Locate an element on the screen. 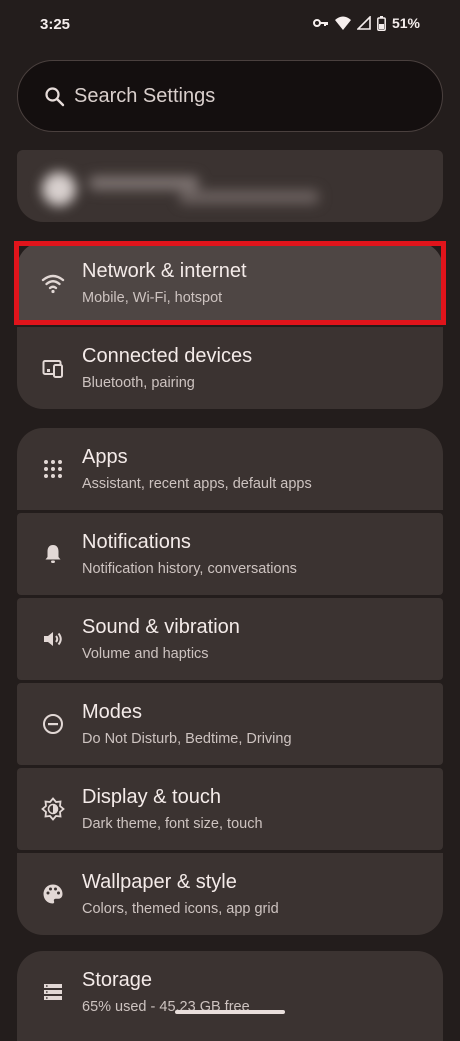 The image size is (460, 1041). vpn-key-icon is located at coordinates (320, 23).